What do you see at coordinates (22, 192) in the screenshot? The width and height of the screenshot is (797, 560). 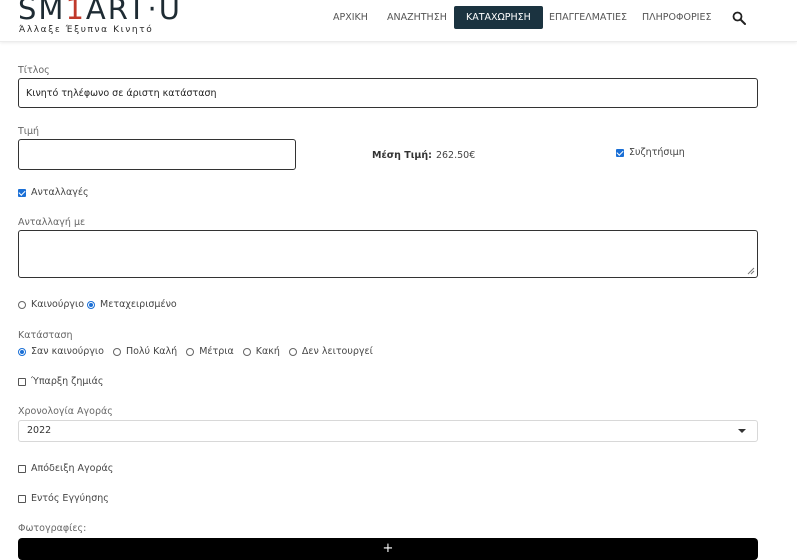 I see `exchanges-checkbox` at bounding box center [22, 192].